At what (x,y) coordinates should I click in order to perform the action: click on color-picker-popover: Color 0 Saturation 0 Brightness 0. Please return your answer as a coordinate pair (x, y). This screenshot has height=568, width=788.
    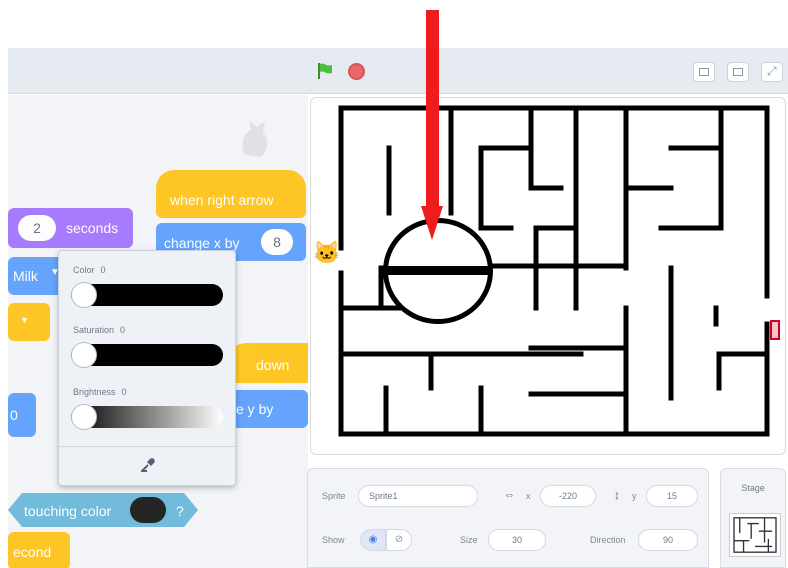
    Looking at the image, I should click on (147, 368).